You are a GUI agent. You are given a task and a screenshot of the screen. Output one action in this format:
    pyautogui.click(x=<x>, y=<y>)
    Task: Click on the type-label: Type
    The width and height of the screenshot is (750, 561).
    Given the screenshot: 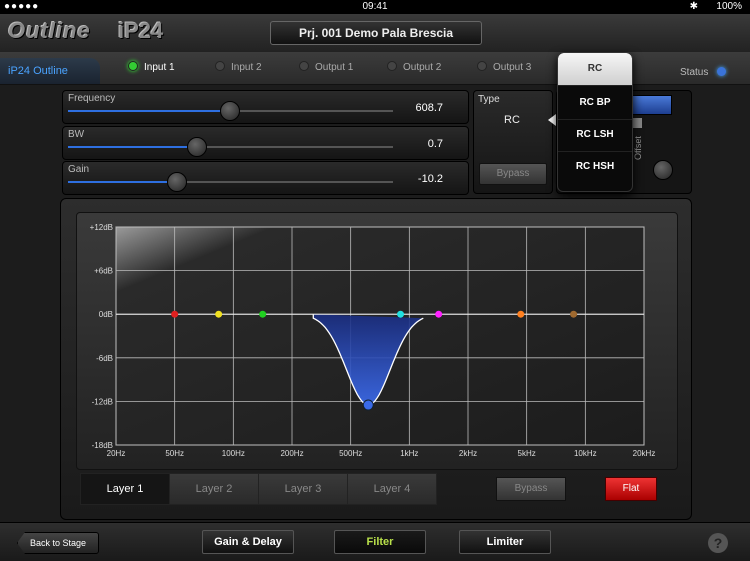 What is the action you would take?
    pyautogui.click(x=489, y=99)
    